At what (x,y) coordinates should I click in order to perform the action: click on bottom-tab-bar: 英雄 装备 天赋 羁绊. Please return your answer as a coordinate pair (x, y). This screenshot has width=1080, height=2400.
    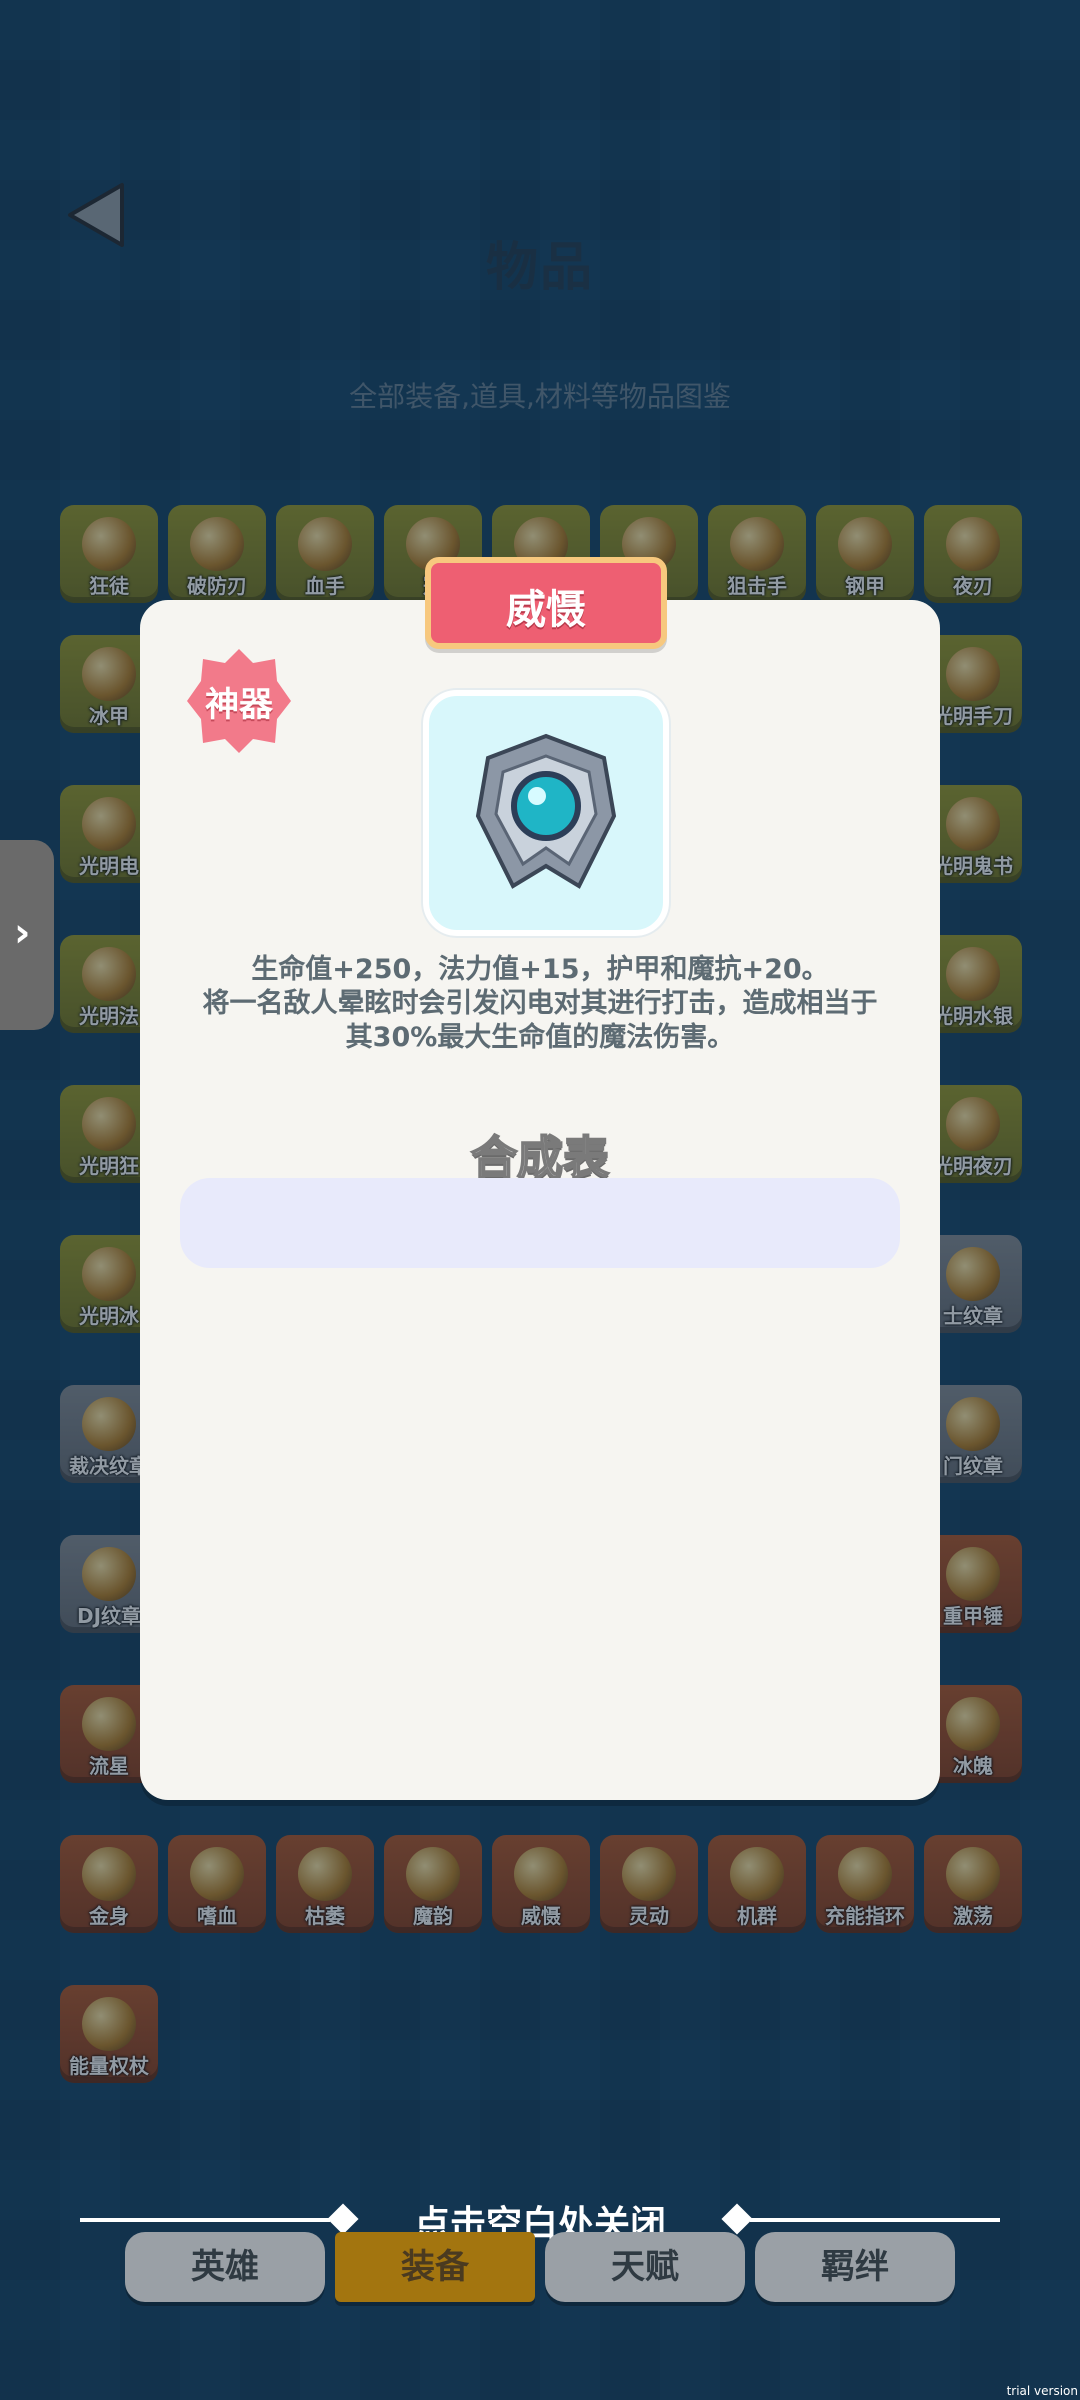
    Looking at the image, I should click on (540, 2267).